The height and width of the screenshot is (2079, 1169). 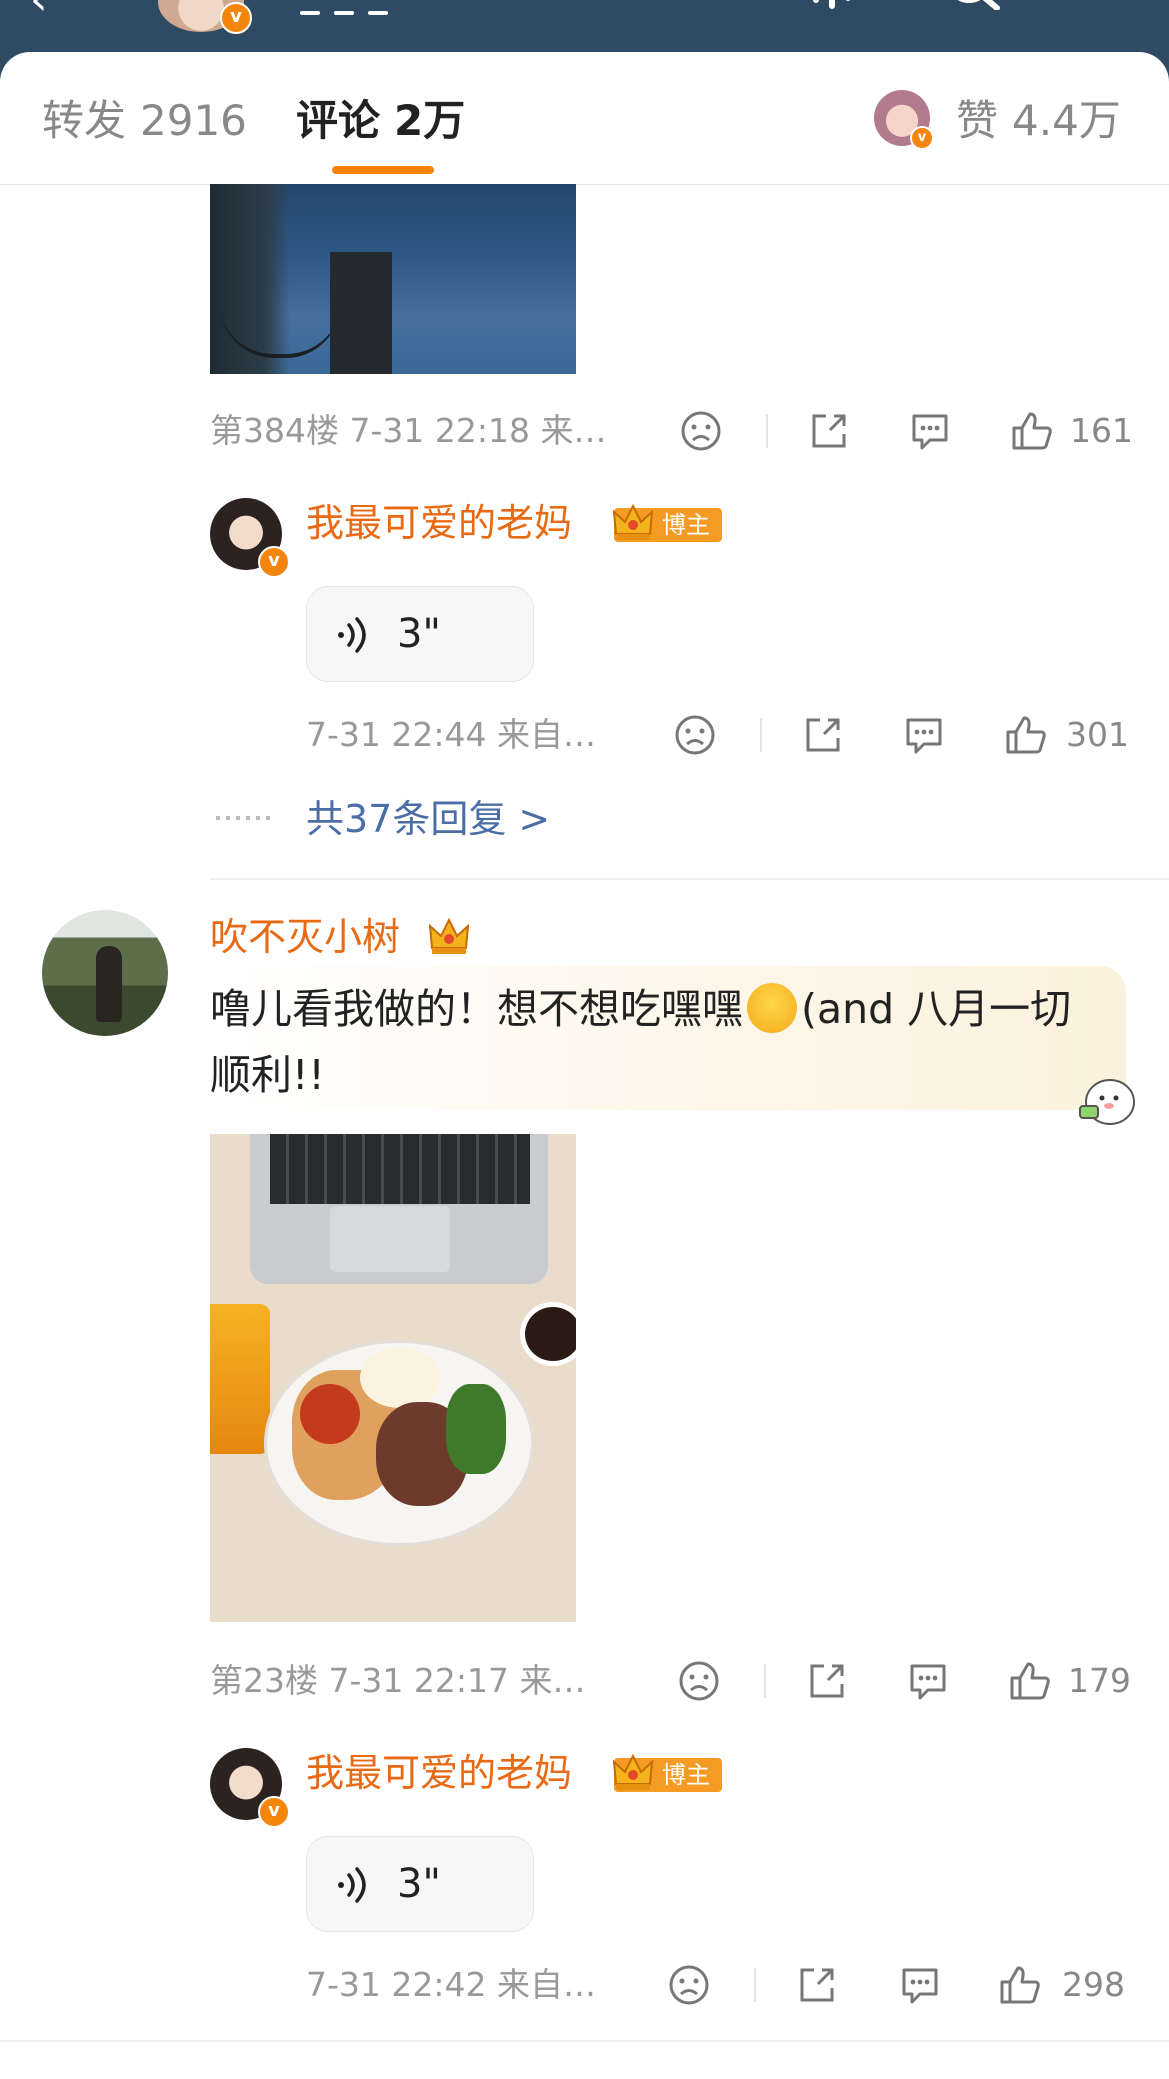 I want to click on more-replies-link: 共37条回复 >, so click(x=428, y=819).